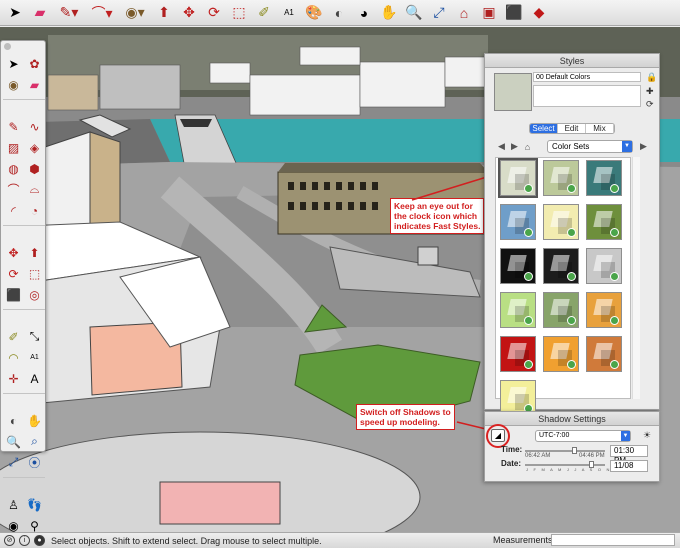 This screenshot has width=680, height=548. Describe the element at coordinates (69, 13) in the screenshot. I see `pencil-line-icon: ✎▾` at that location.